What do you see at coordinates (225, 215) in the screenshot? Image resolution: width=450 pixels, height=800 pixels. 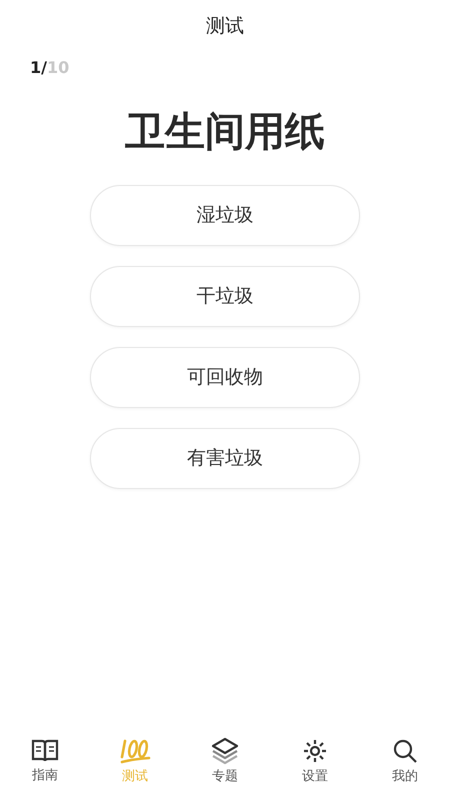 I see `answer-option: 湿垃圾` at bounding box center [225, 215].